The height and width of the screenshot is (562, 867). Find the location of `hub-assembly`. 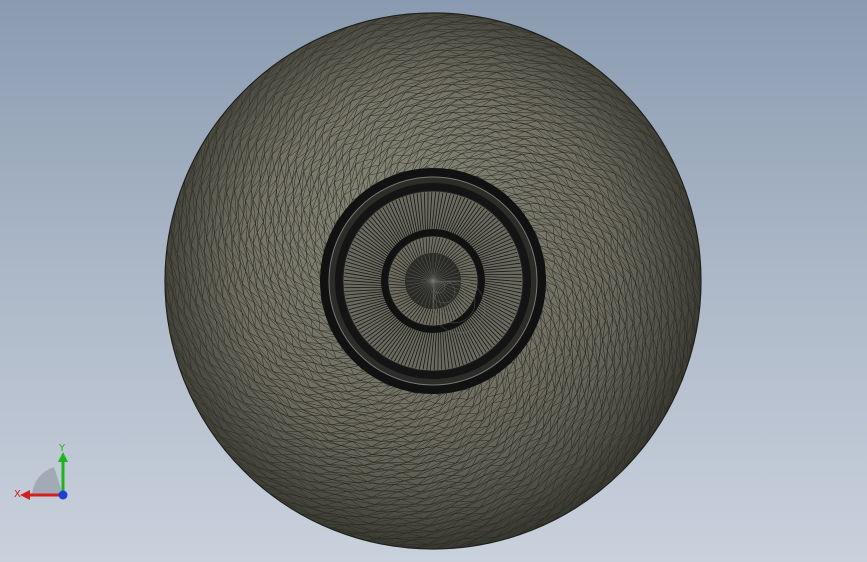

hub-assembly is located at coordinates (433, 281).